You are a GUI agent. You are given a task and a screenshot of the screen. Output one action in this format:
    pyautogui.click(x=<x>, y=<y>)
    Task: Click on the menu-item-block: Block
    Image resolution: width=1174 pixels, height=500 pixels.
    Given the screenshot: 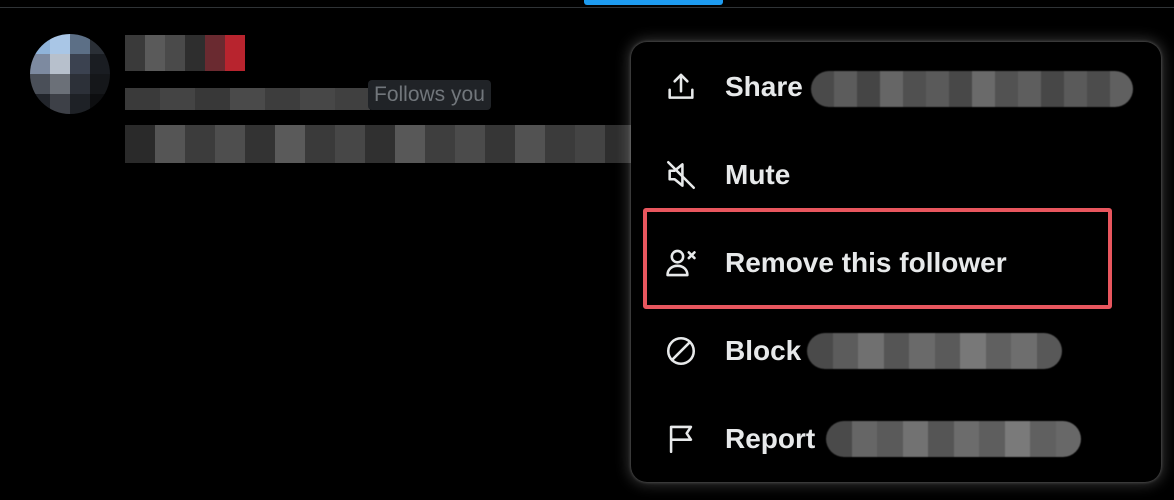 What is the action you would take?
    pyautogui.click(x=896, y=351)
    